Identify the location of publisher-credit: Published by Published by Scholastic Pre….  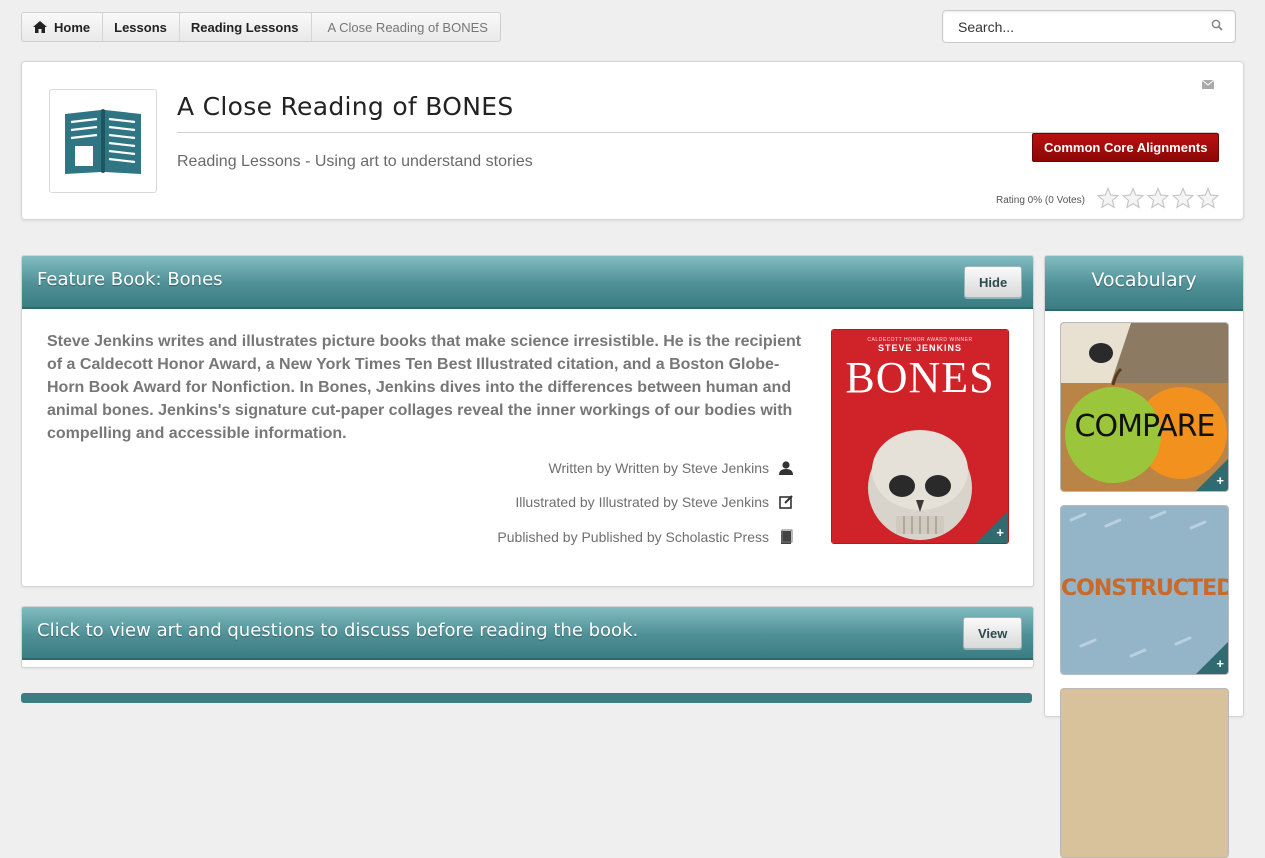
(646, 537).